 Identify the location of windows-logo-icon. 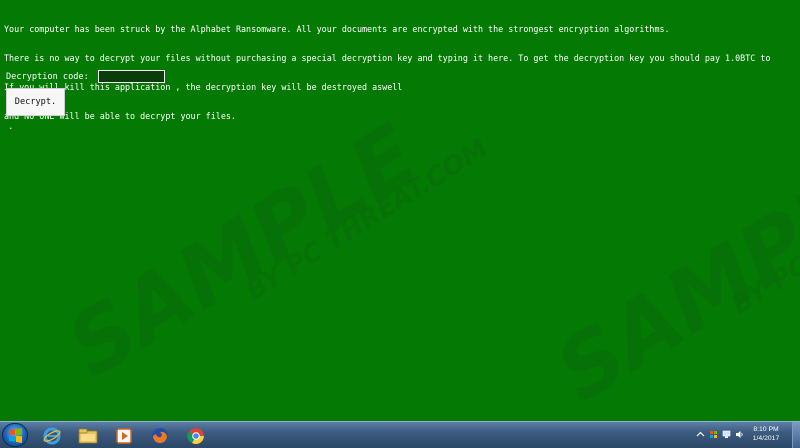
(15, 435).